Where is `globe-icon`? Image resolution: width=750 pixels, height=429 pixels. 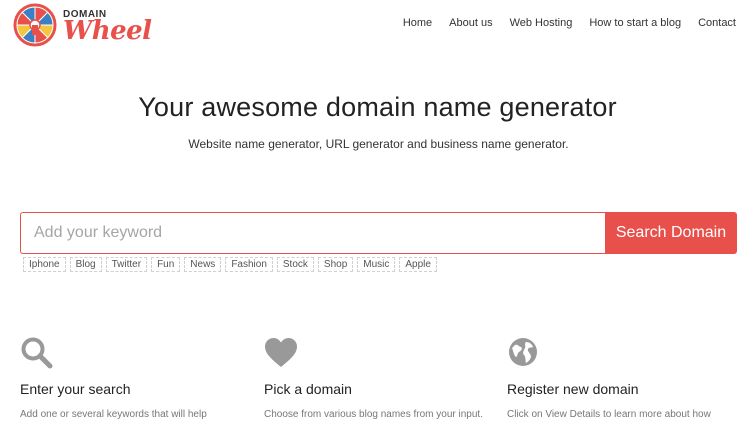 globe-icon is located at coordinates (523, 352).